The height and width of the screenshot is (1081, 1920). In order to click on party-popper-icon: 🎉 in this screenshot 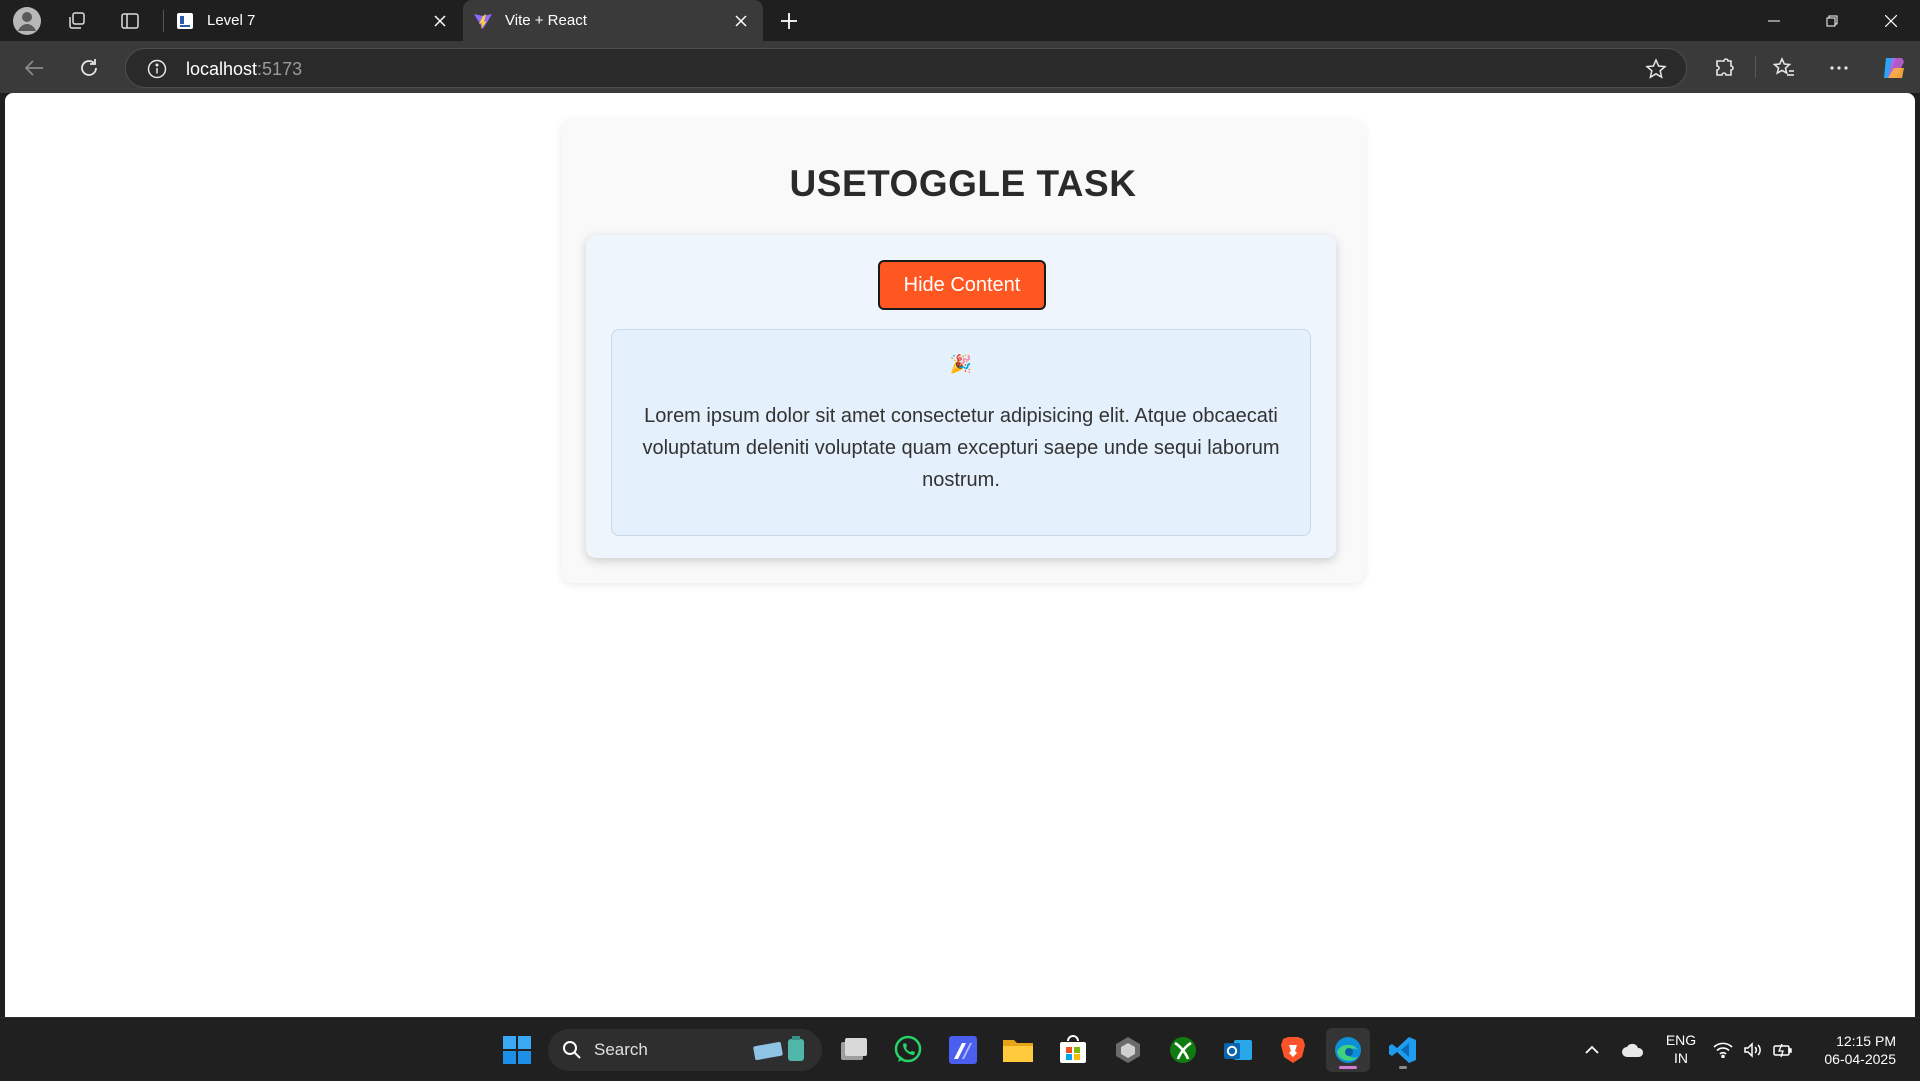, I will do `click(961, 364)`.